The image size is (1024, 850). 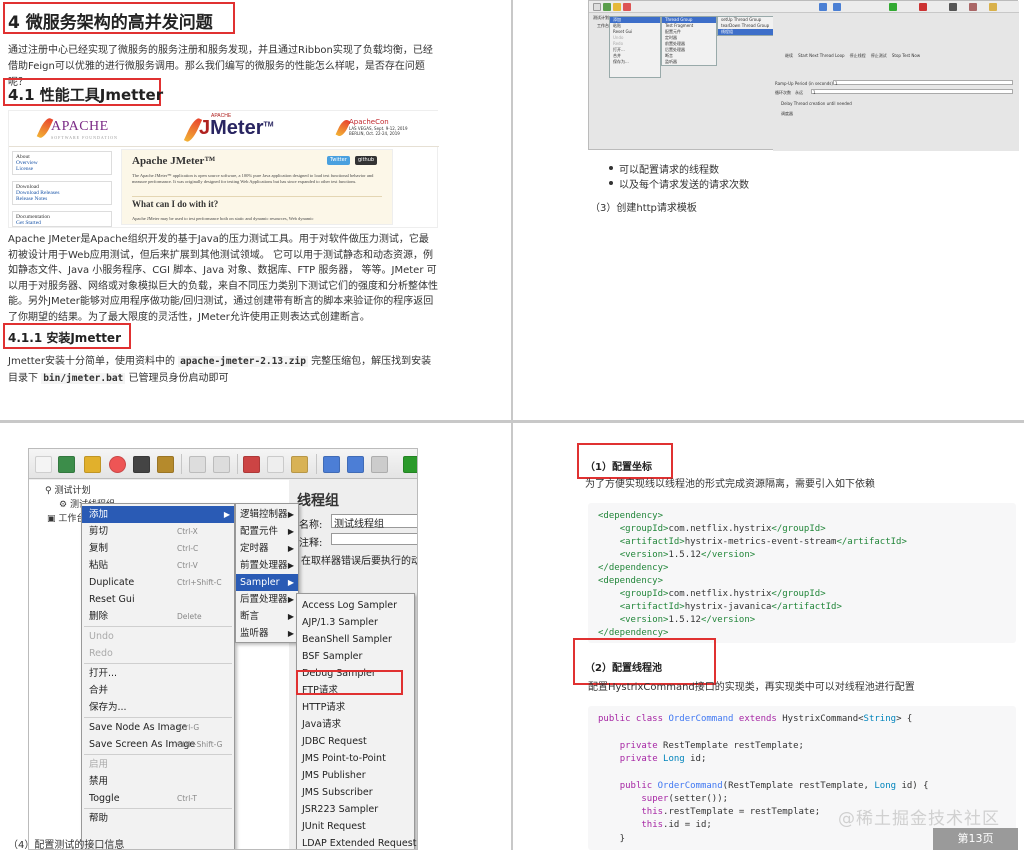 I want to click on save-icon, so click(x=141, y=464).